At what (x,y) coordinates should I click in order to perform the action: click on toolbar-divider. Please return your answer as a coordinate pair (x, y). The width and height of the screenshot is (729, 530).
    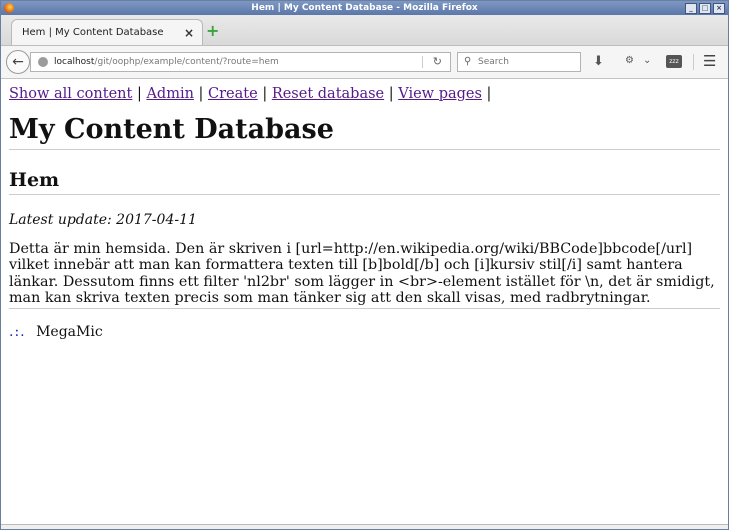
    Looking at the image, I should click on (693, 62).